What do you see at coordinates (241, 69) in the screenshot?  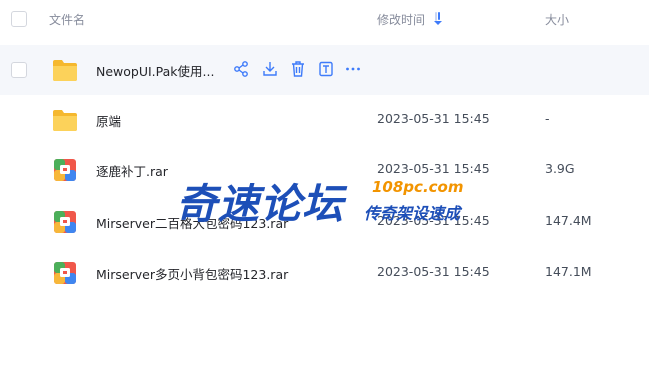 I see `share-icon` at bounding box center [241, 69].